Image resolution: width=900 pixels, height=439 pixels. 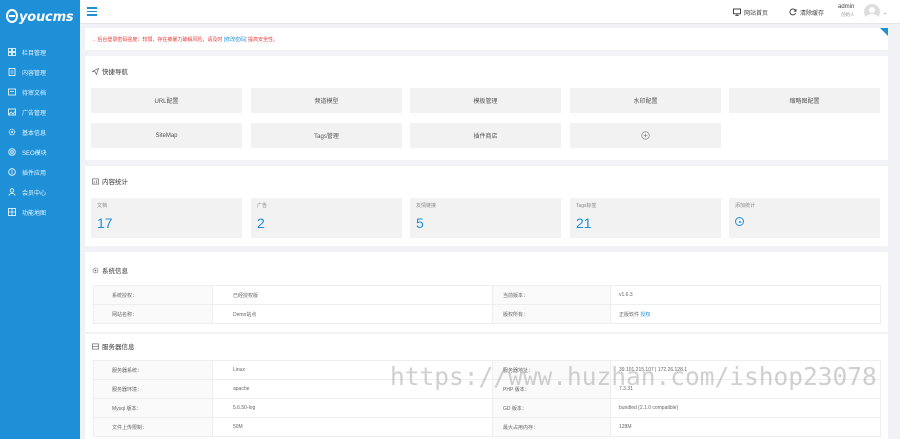 I want to click on stat-value: 17, so click(x=105, y=223).